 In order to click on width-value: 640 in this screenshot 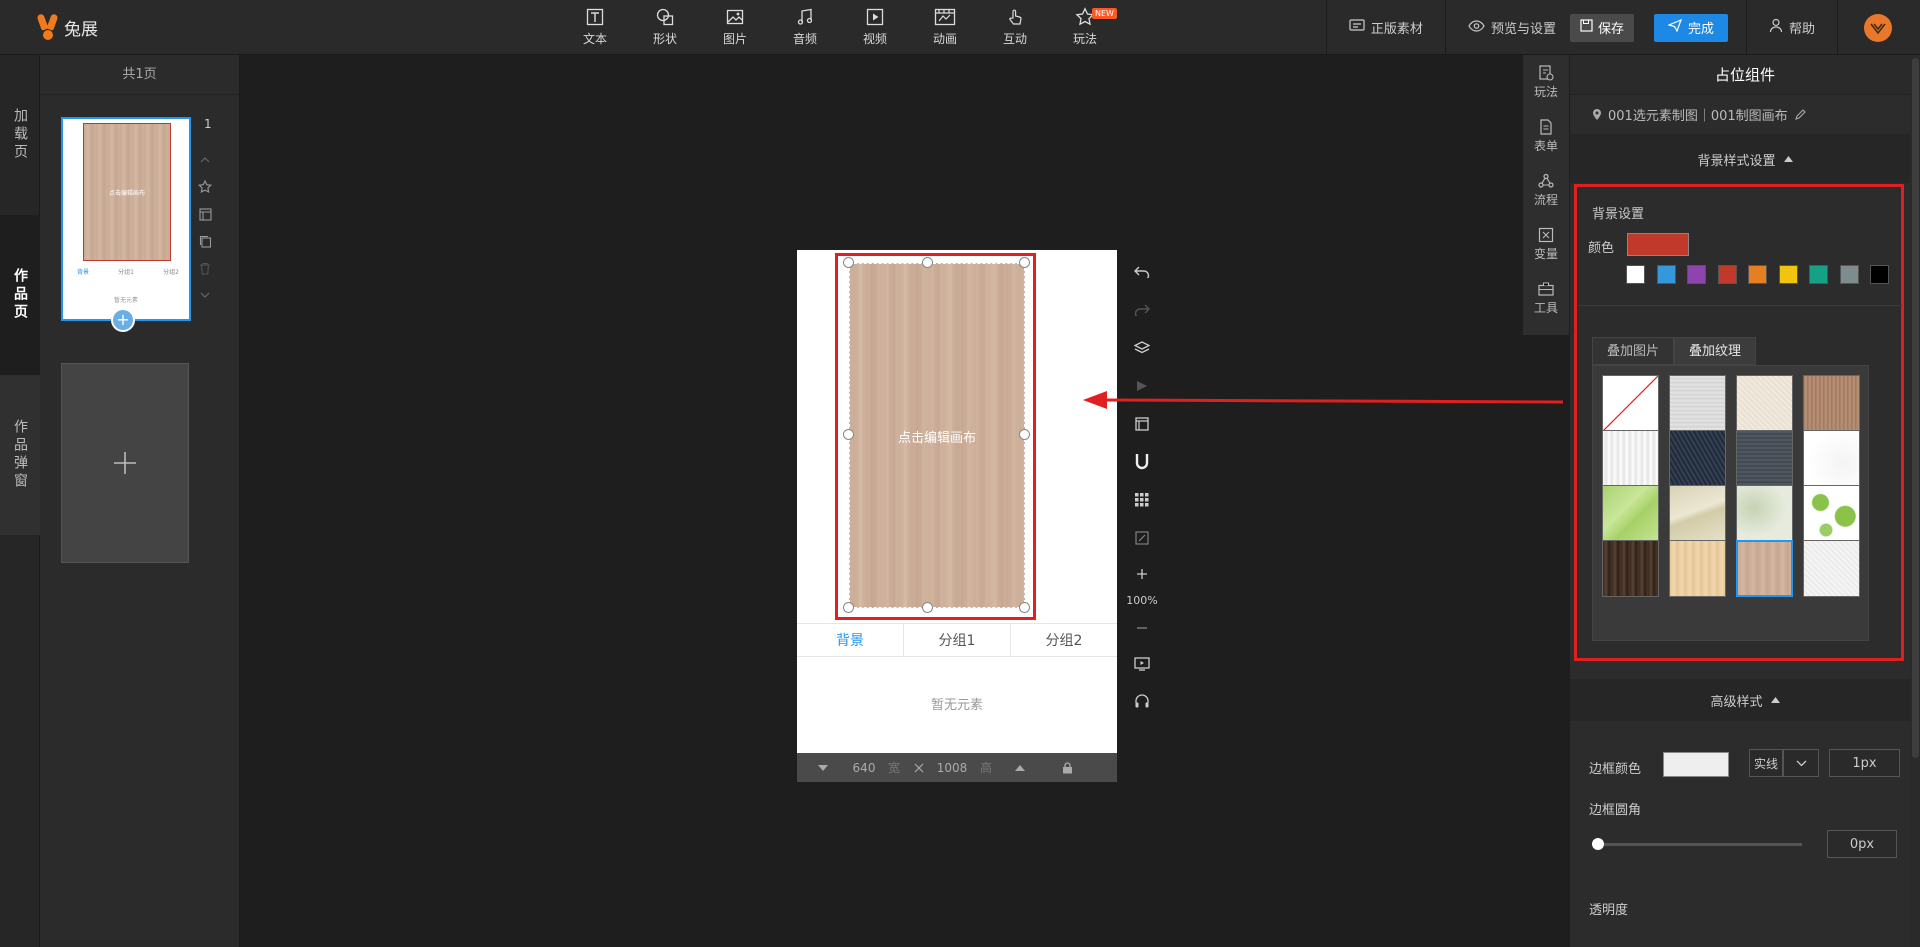, I will do `click(864, 768)`.